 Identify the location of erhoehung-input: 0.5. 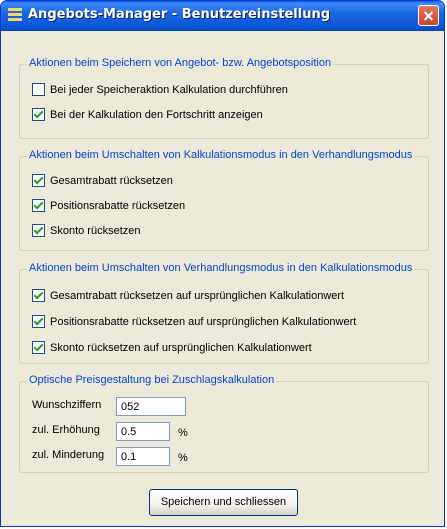
(143, 431).